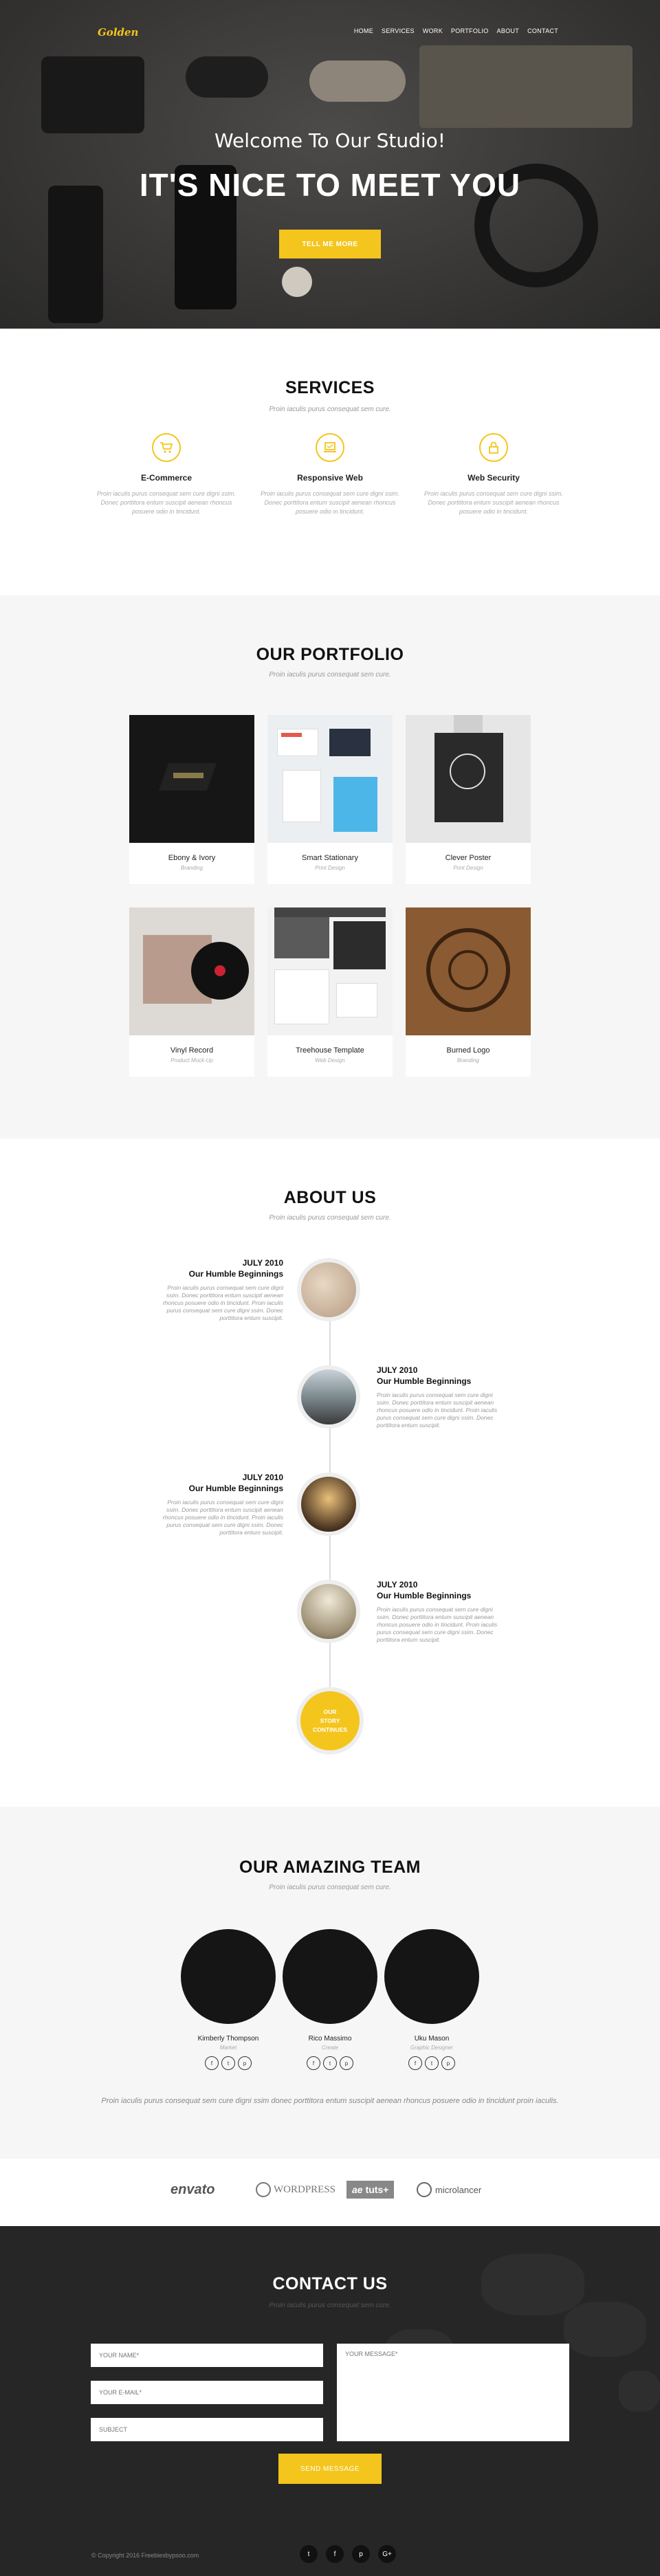 This screenshot has width=660, height=2576. Describe the element at coordinates (192, 2190) in the screenshot. I see `client-logo-envato: envato` at that location.